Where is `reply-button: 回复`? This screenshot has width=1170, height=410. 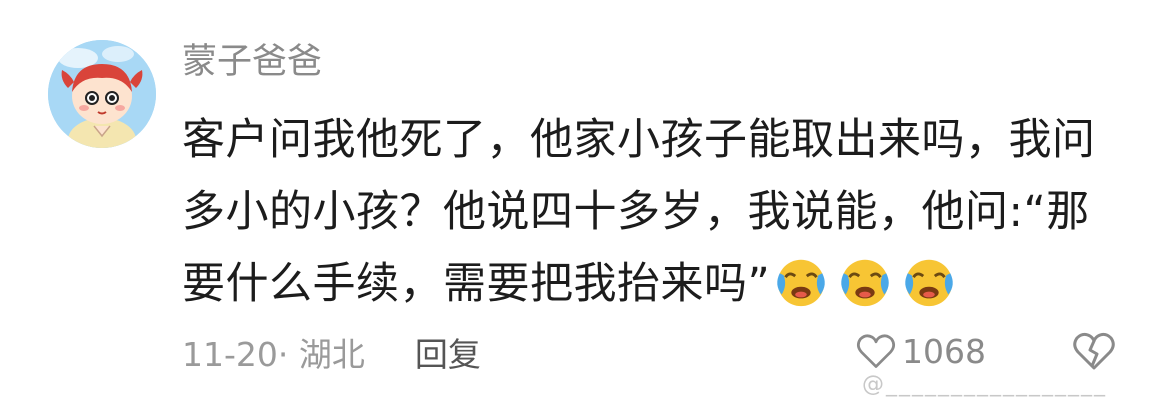 reply-button: 回复 is located at coordinates (448, 352).